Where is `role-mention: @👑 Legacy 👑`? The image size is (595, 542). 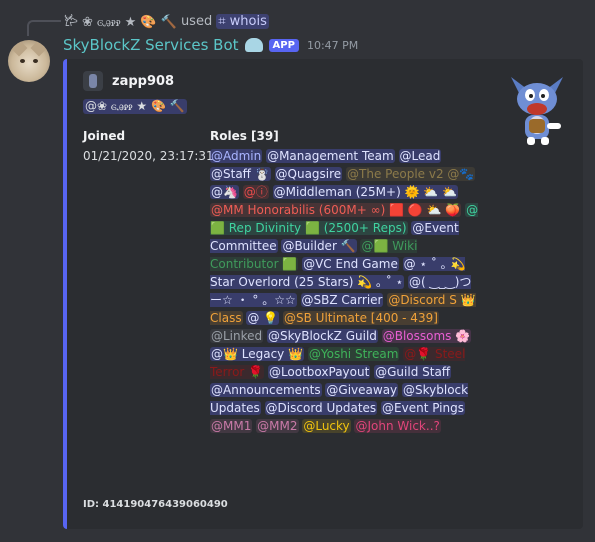
role-mention: @👑 Legacy 👑 is located at coordinates (257, 354).